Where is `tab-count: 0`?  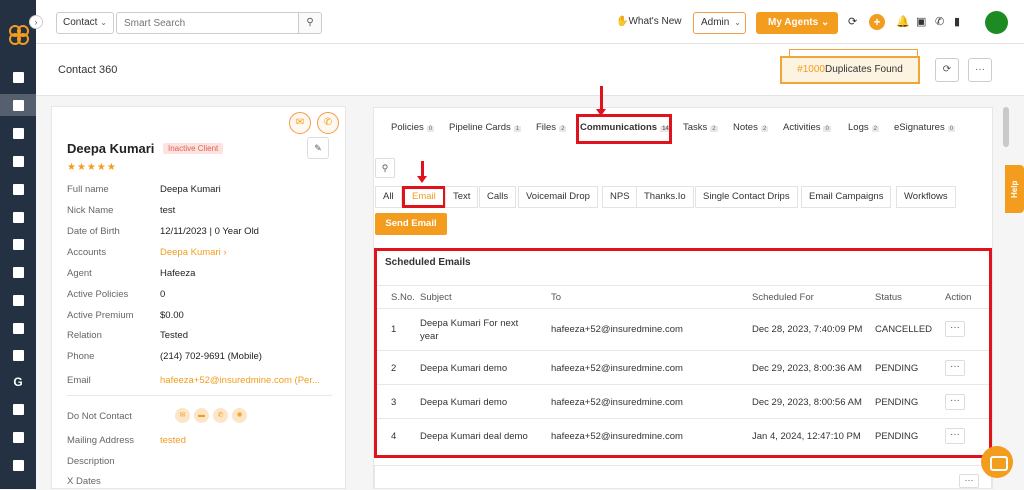
tab-count: 0 is located at coordinates (827, 129).